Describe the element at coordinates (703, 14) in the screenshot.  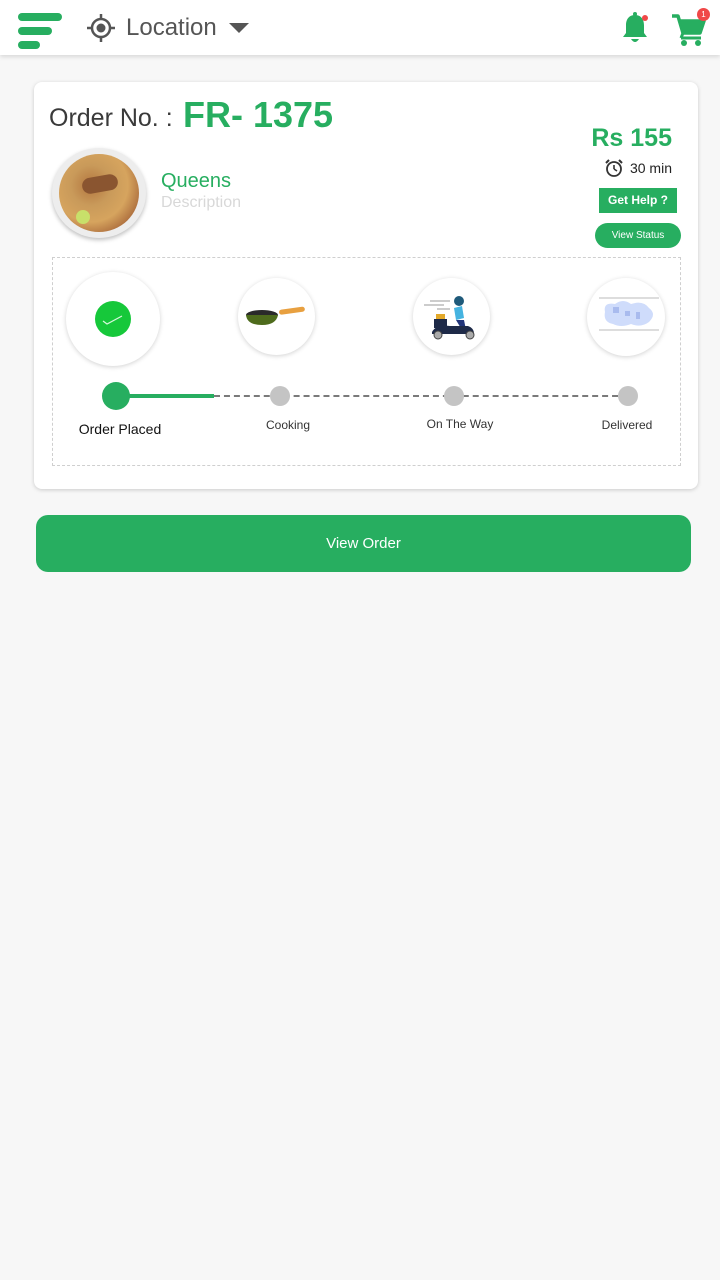
I see `cart-count-badge: 1` at that location.